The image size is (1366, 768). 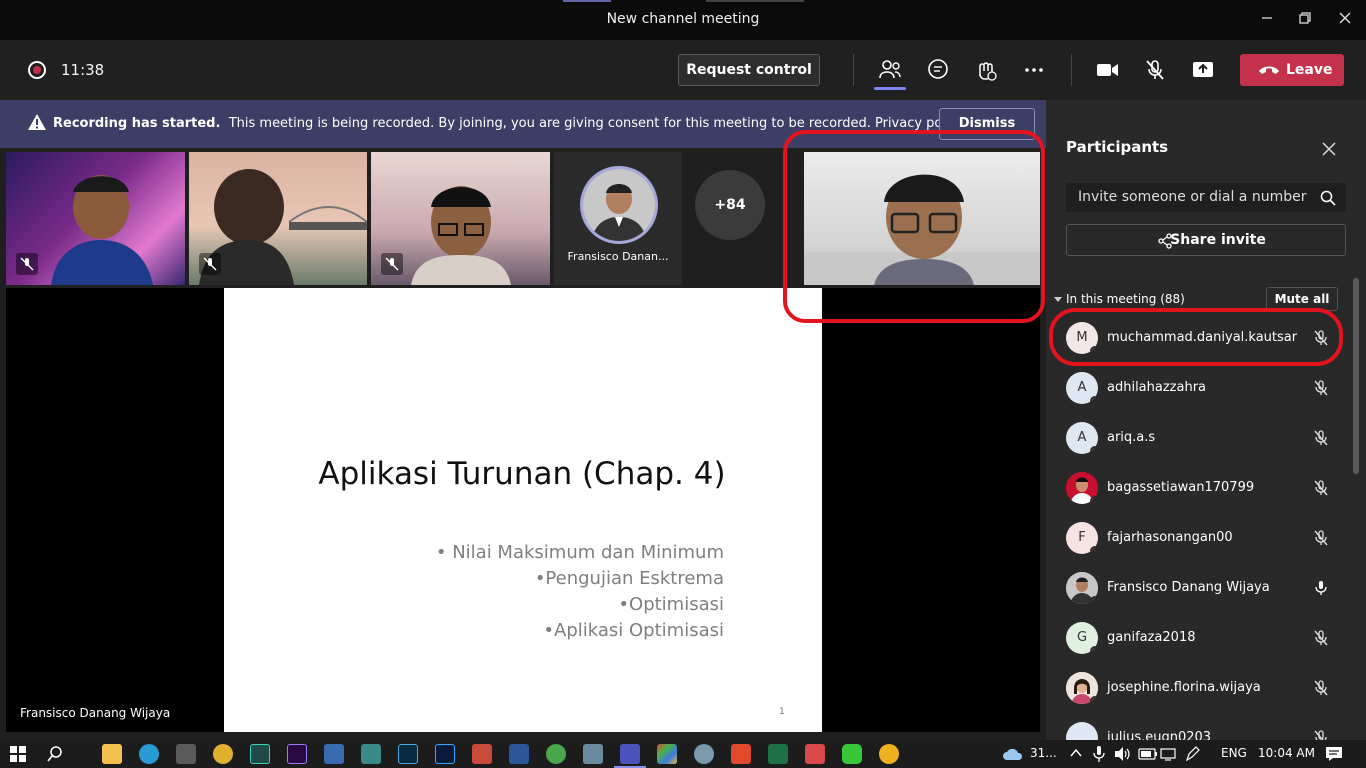 I want to click on teams-icon, so click(x=630, y=754).